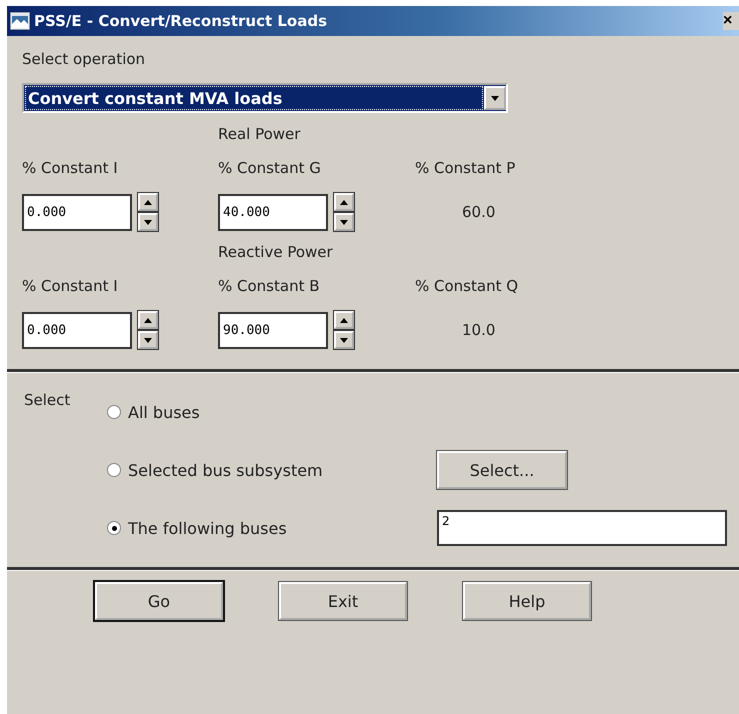  Describe the element at coordinates (181, 21) in the screenshot. I see `window-title: PSS/E - Convert/Reconstruct Loads` at that location.